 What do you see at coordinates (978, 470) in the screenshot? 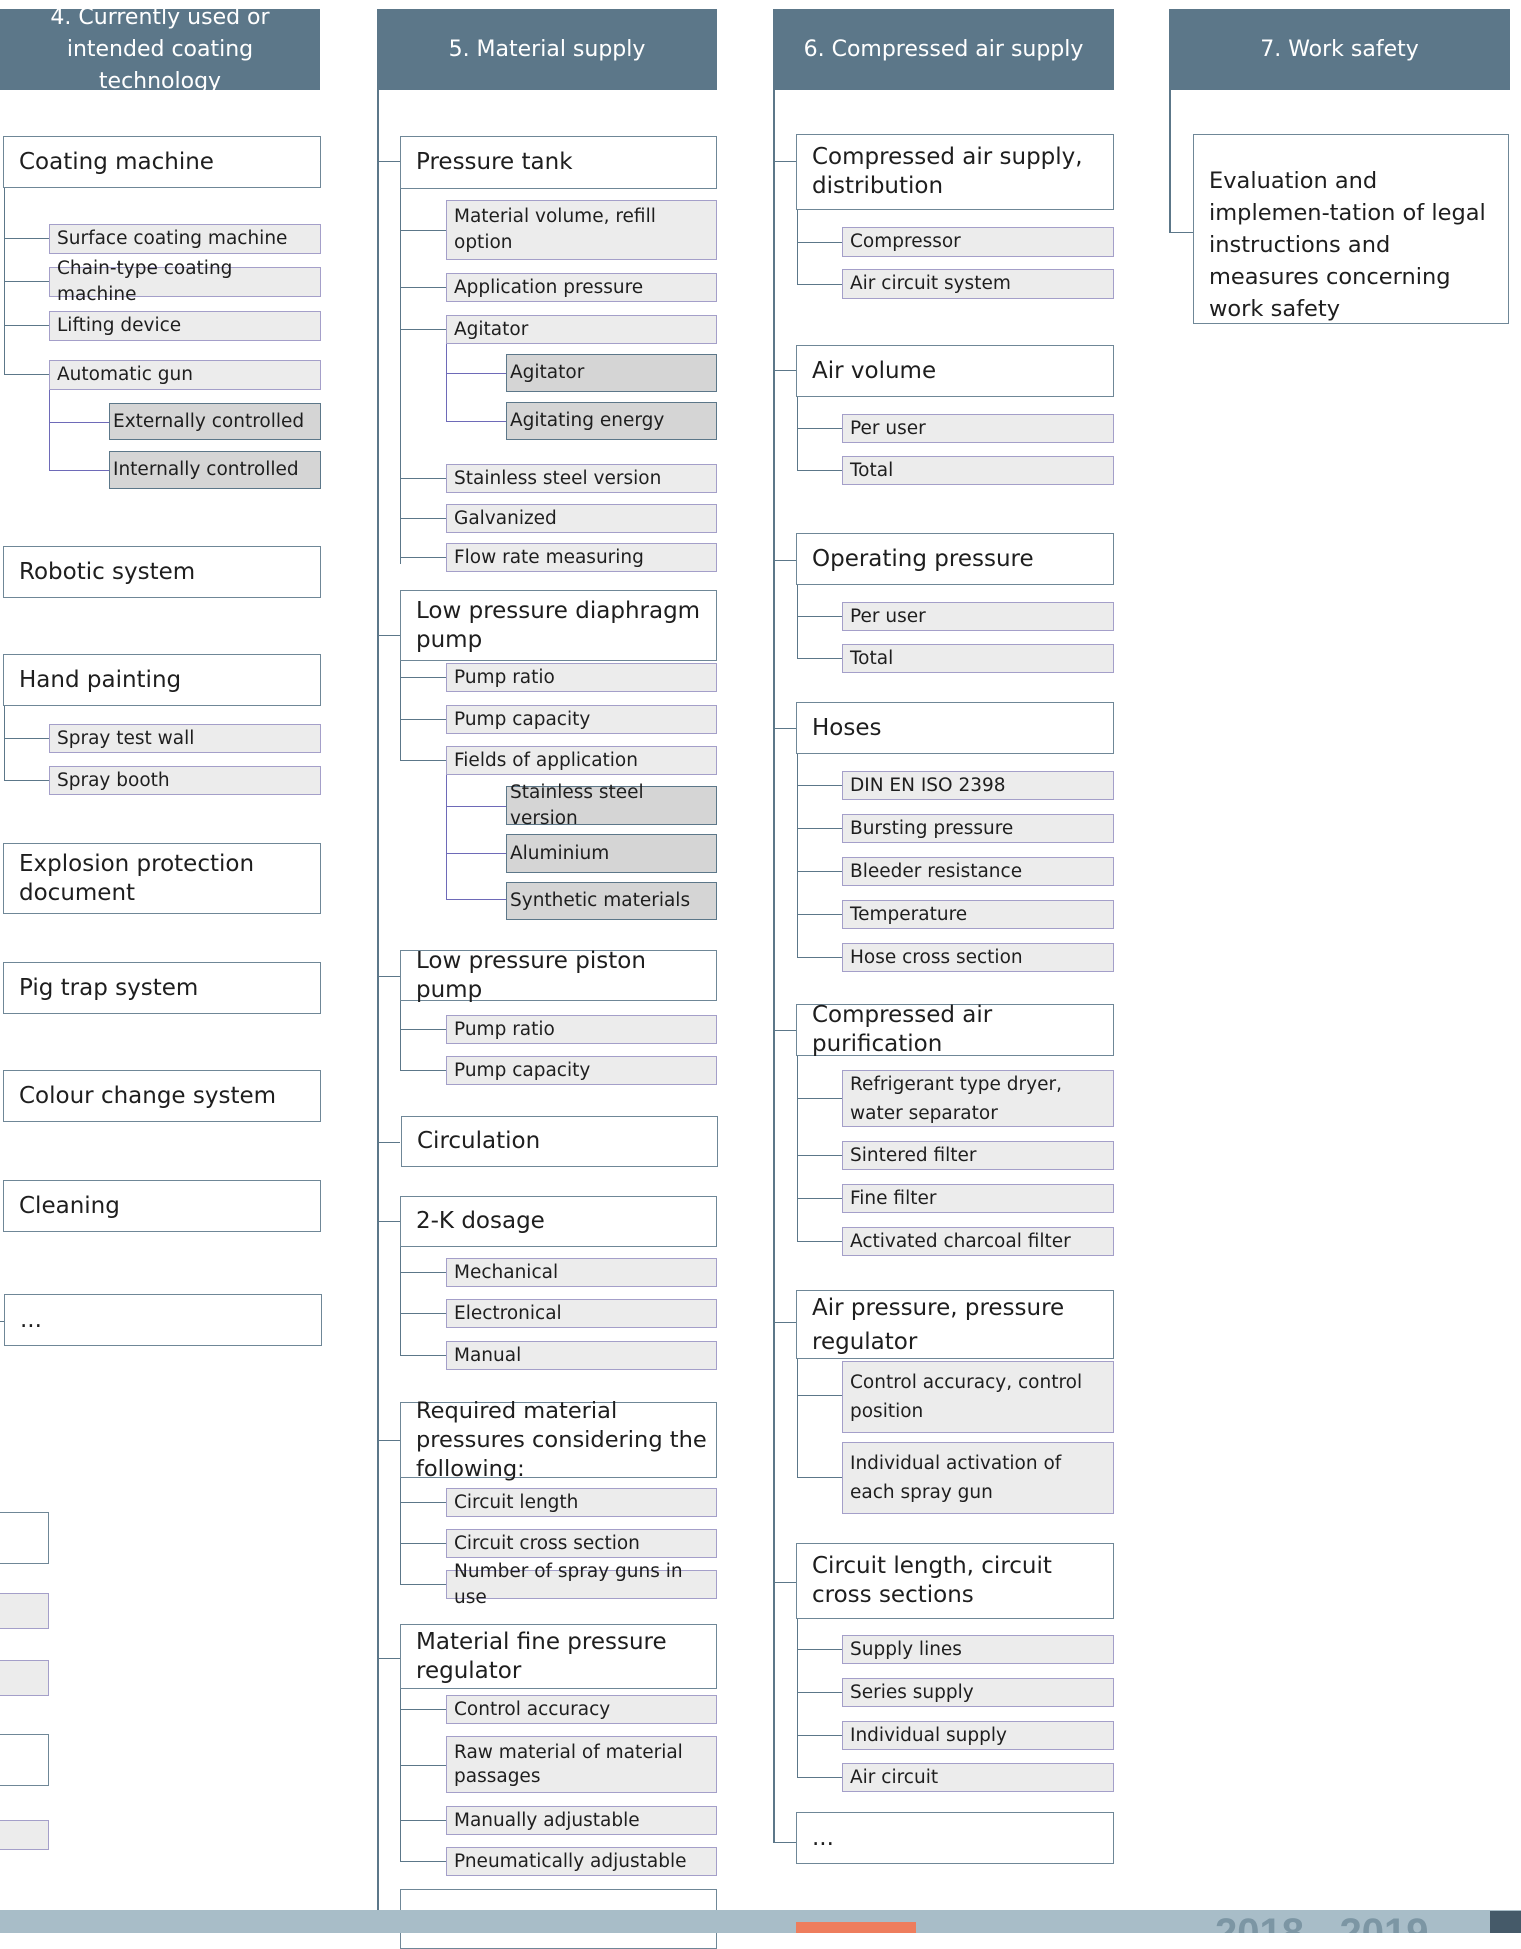
I see `item-air-volume-total: Total` at bounding box center [978, 470].